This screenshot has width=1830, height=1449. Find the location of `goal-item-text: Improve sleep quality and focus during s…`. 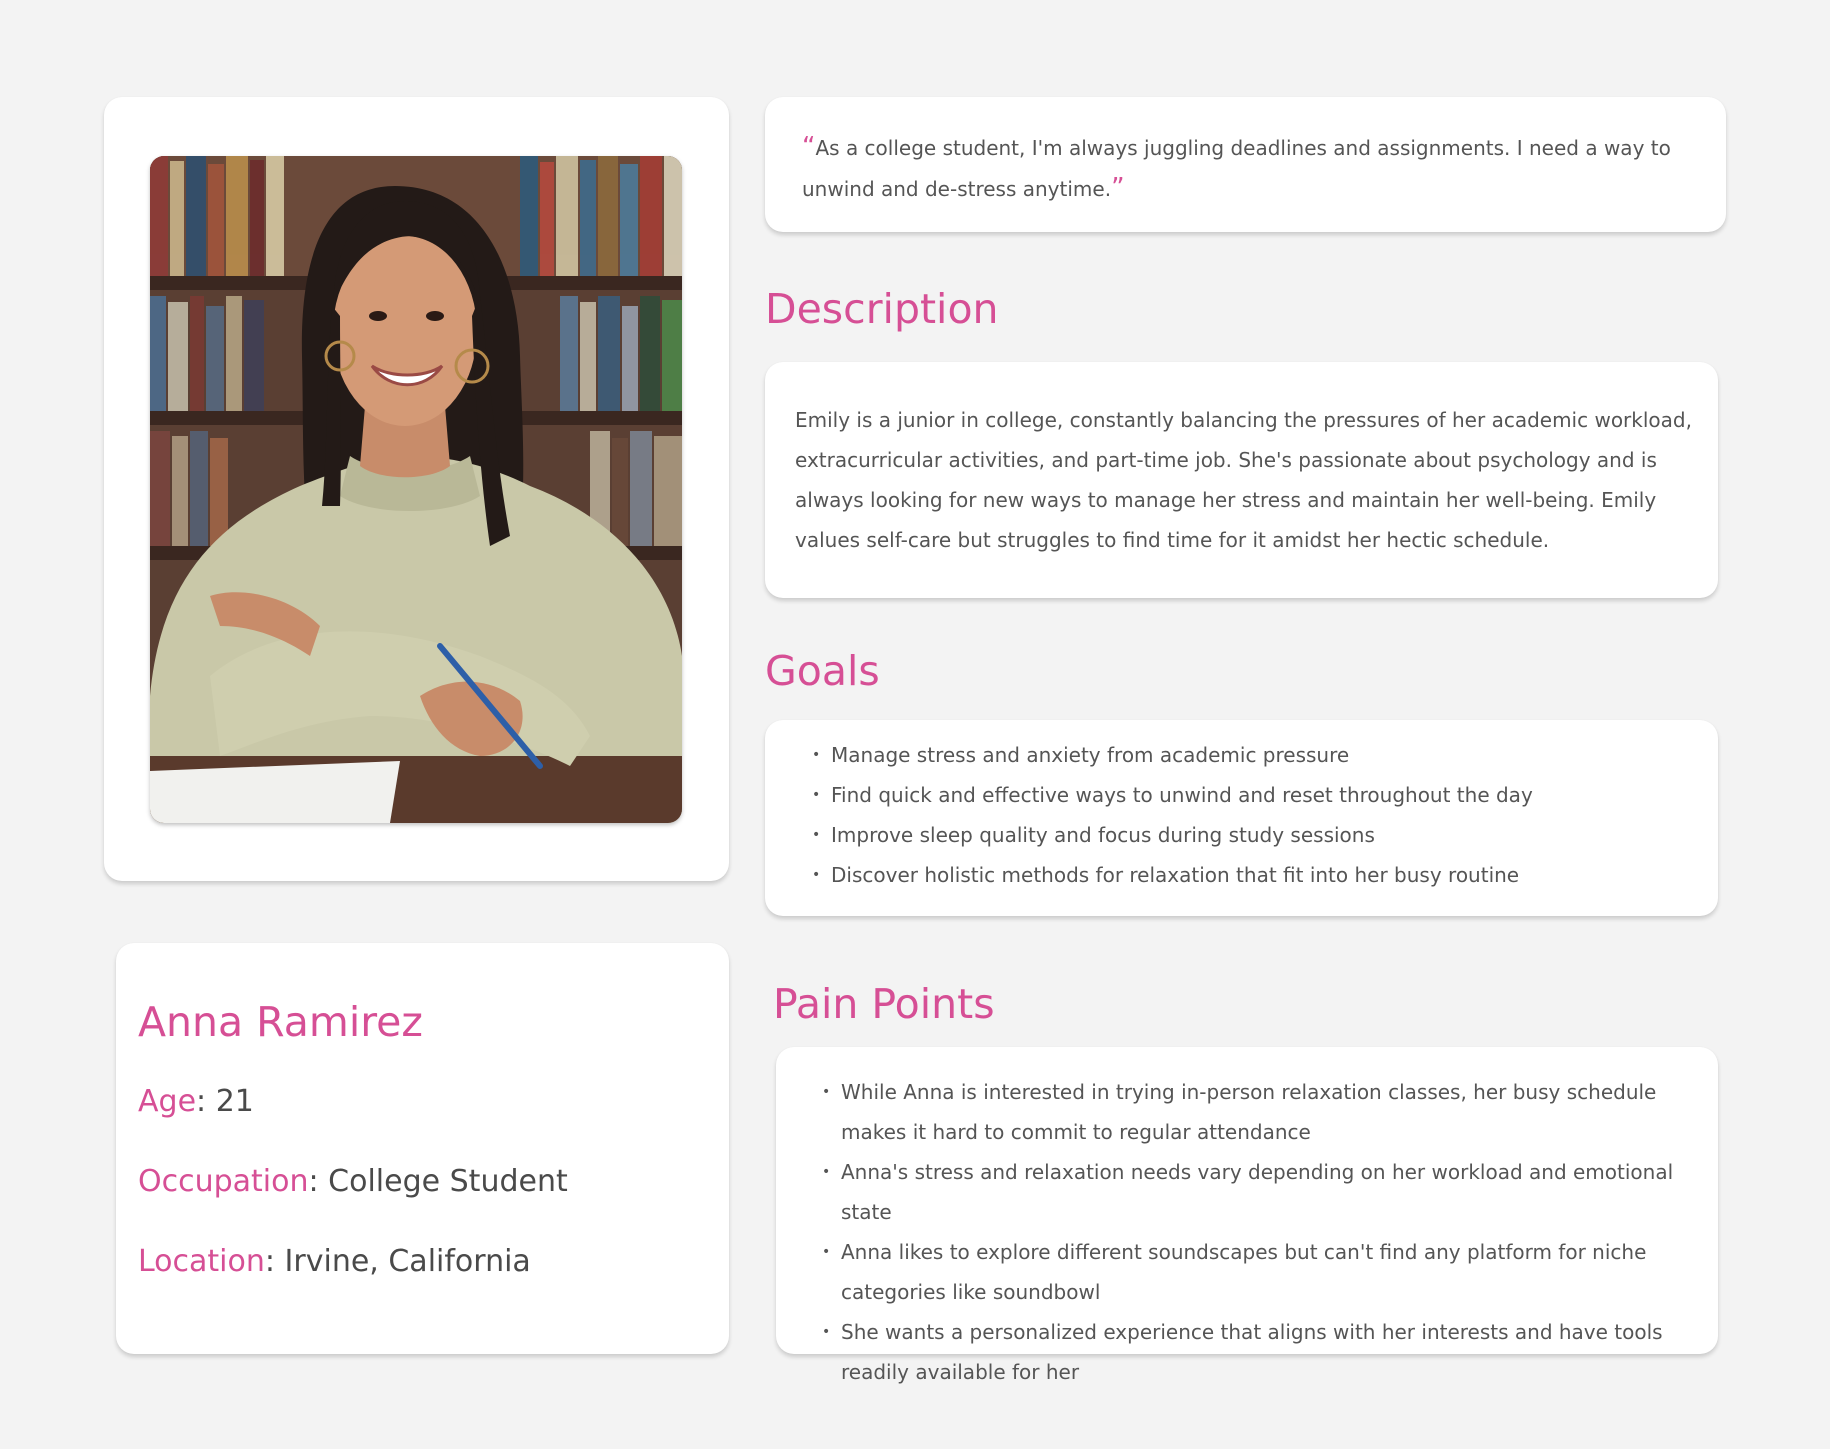

goal-item-text: Improve sleep quality and focus during s… is located at coordinates (1103, 835).